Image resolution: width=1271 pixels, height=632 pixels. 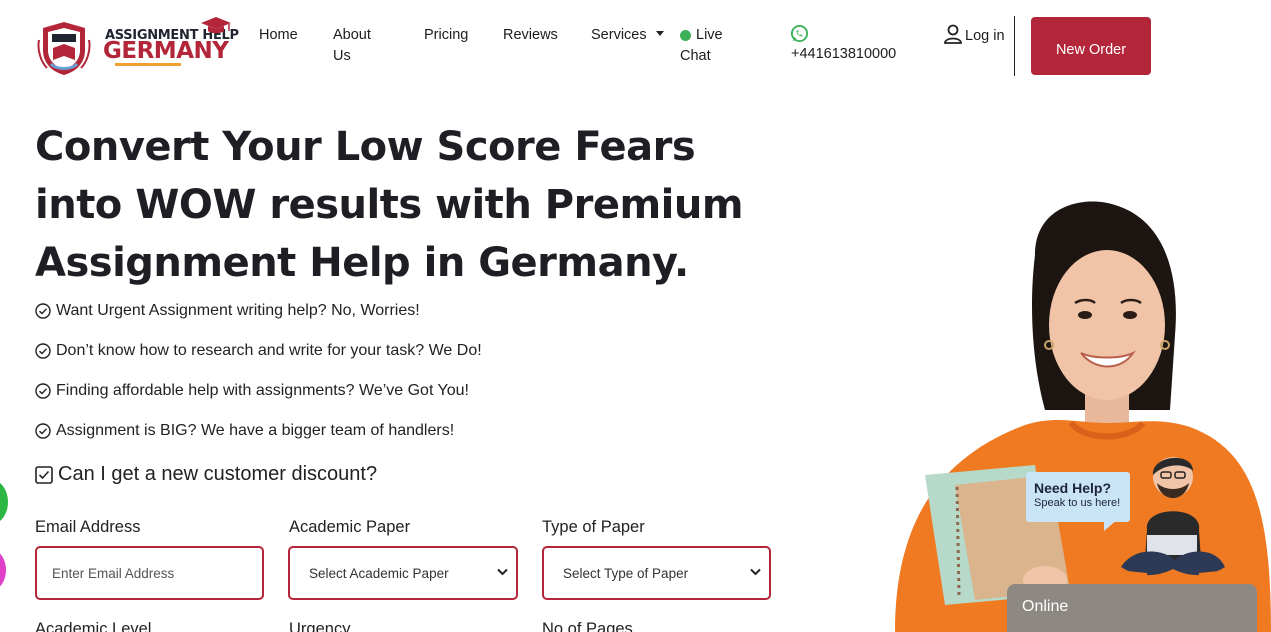 What do you see at coordinates (626, 573) in the screenshot?
I see `type-of-paper-select-value: Select Type of Paper` at bounding box center [626, 573].